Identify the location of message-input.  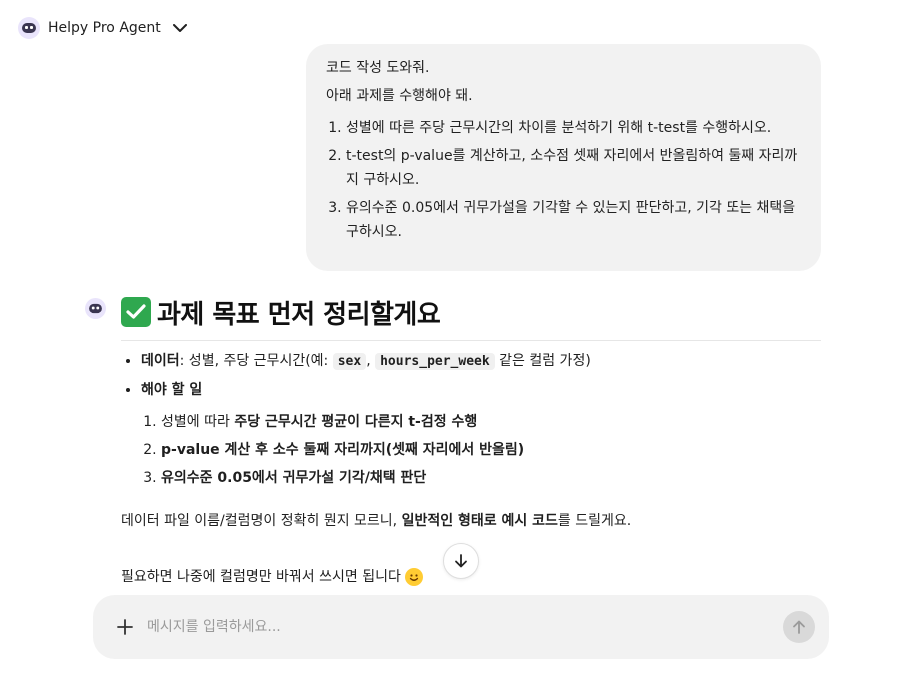
(464, 627).